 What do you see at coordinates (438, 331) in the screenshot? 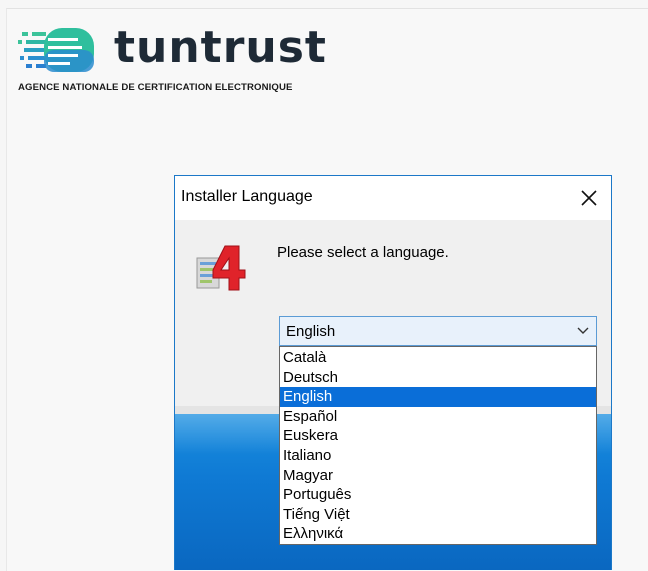
I see `language-select: English` at bounding box center [438, 331].